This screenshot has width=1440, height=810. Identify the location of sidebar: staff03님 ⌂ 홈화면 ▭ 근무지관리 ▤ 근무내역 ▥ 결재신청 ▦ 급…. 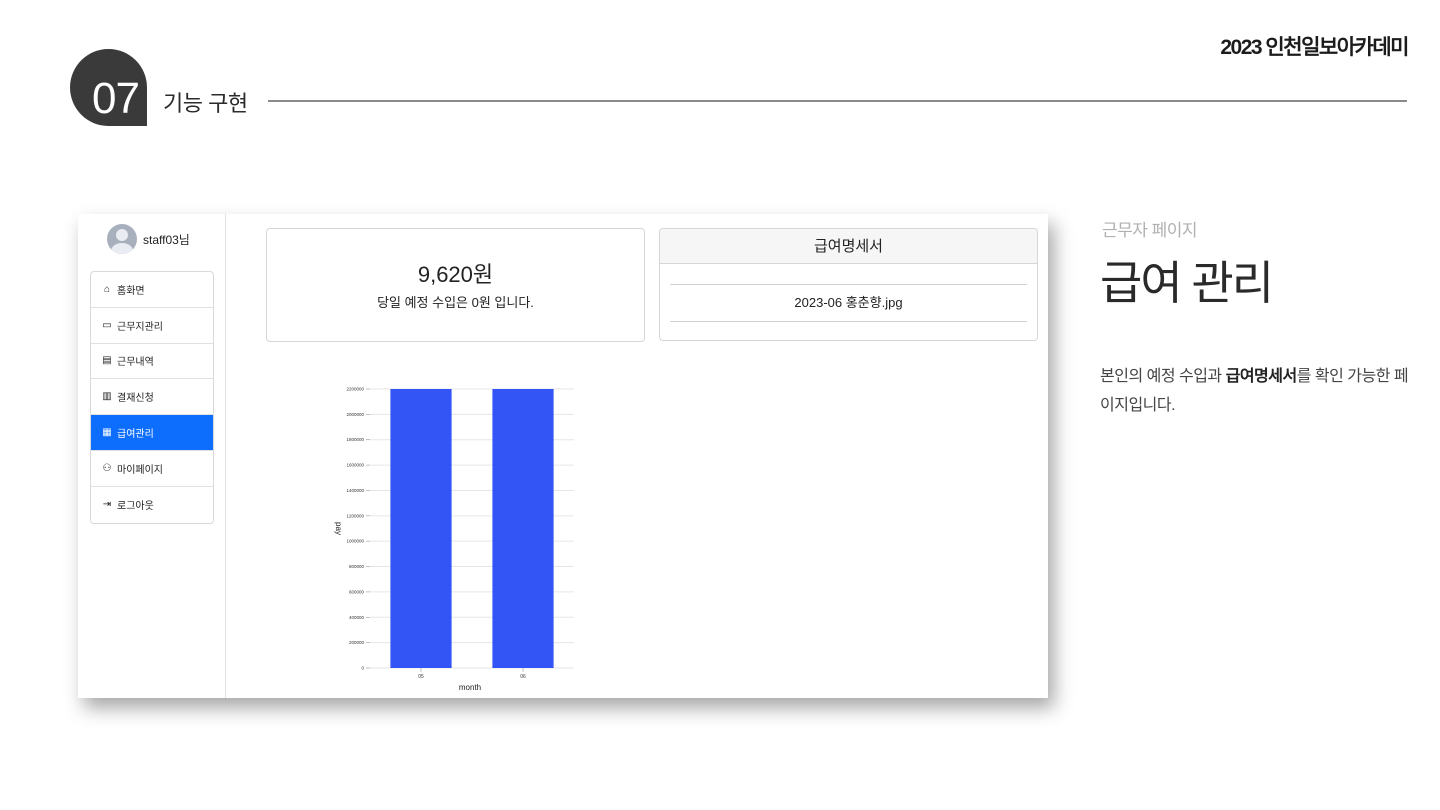
(152, 456).